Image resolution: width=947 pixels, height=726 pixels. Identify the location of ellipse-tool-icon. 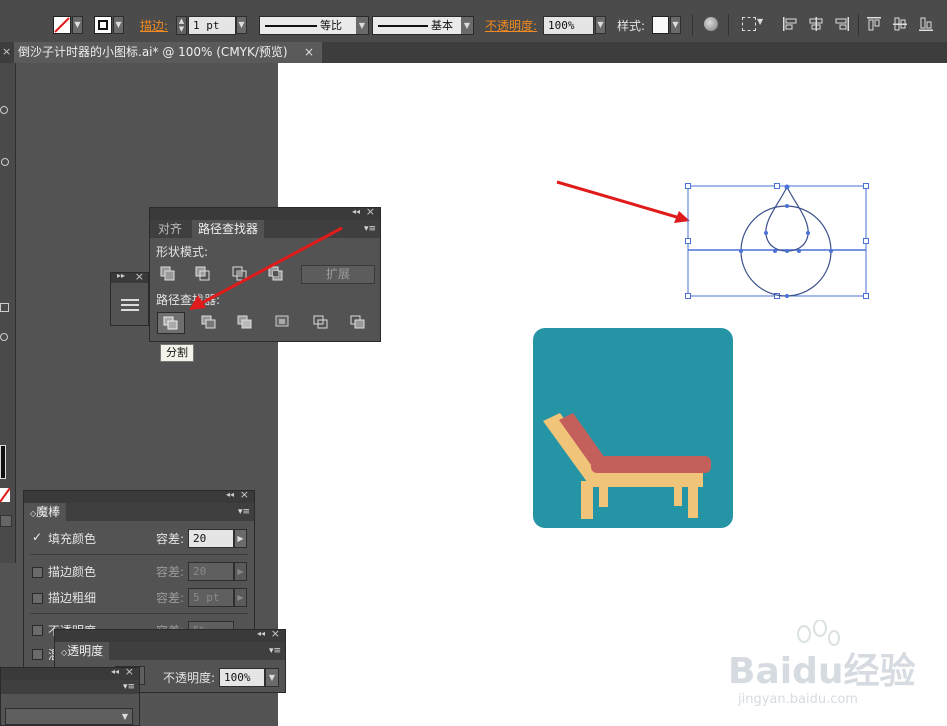
(5, 162).